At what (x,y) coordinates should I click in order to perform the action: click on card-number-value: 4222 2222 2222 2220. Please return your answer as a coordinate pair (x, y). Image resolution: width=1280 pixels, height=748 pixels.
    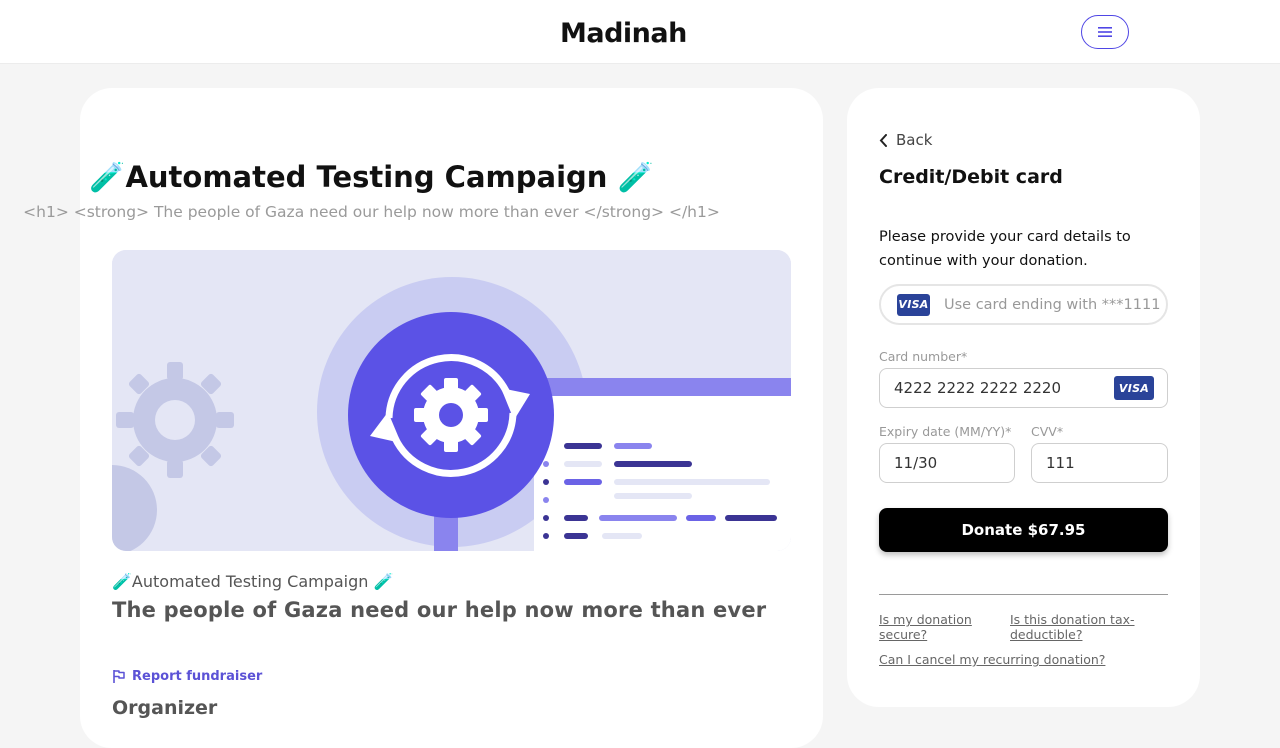
    Looking at the image, I should click on (977, 388).